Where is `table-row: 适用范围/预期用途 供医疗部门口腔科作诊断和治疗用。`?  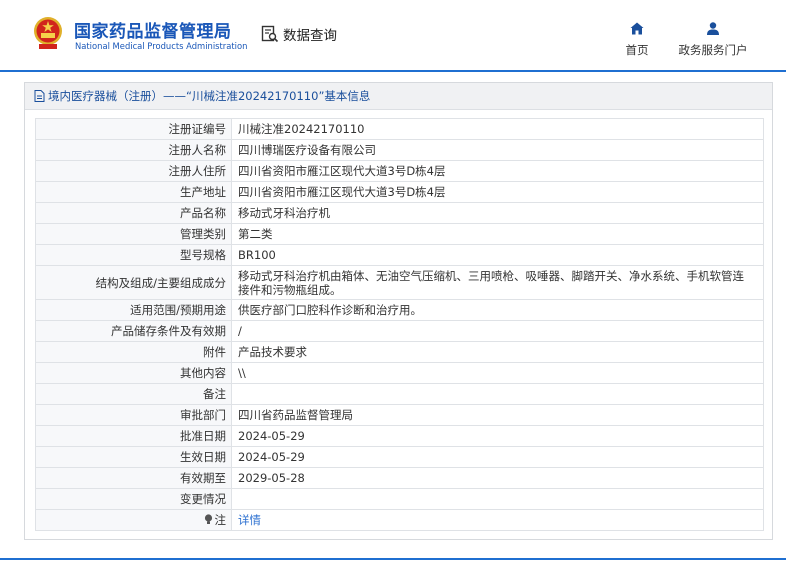 table-row: 适用范围/预期用途 供医疗部门口腔科作诊断和治疗用。 is located at coordinates (399, 310).